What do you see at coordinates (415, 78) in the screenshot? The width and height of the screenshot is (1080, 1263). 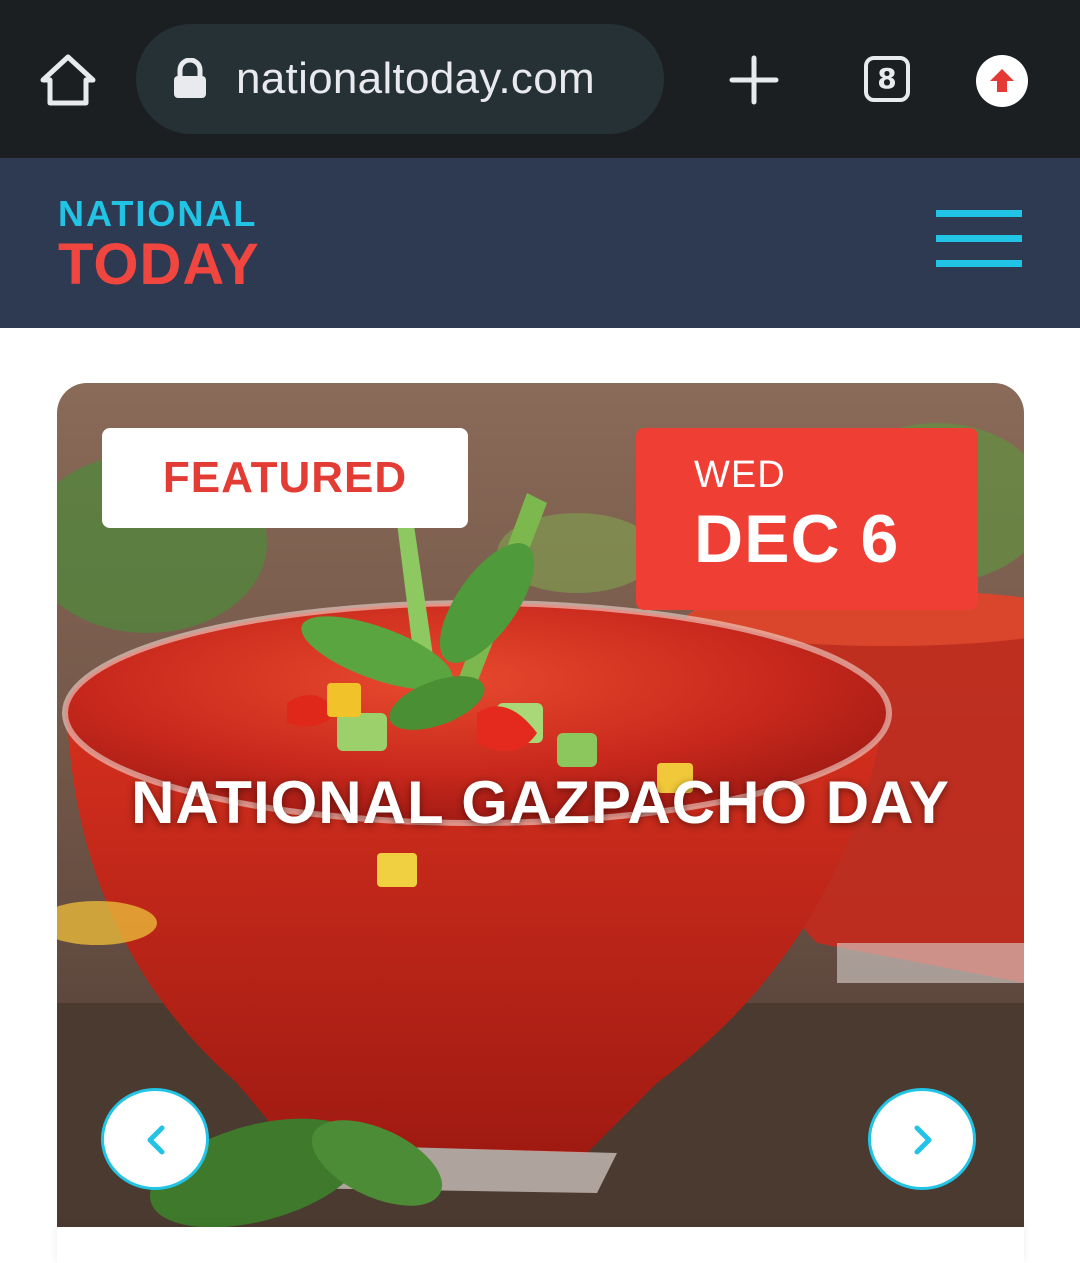 I see `url-text: nationaltoday.com` at bounding box center [415, 78].